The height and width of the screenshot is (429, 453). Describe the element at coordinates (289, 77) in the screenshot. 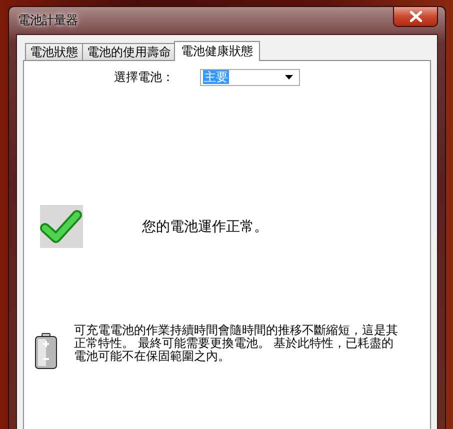

I see `caret-icon` at that location.